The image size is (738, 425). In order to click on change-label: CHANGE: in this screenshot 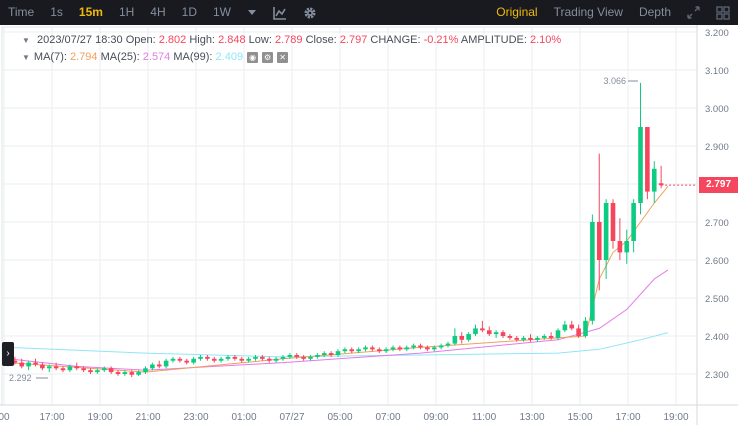, I will do `click(395, 40)`.